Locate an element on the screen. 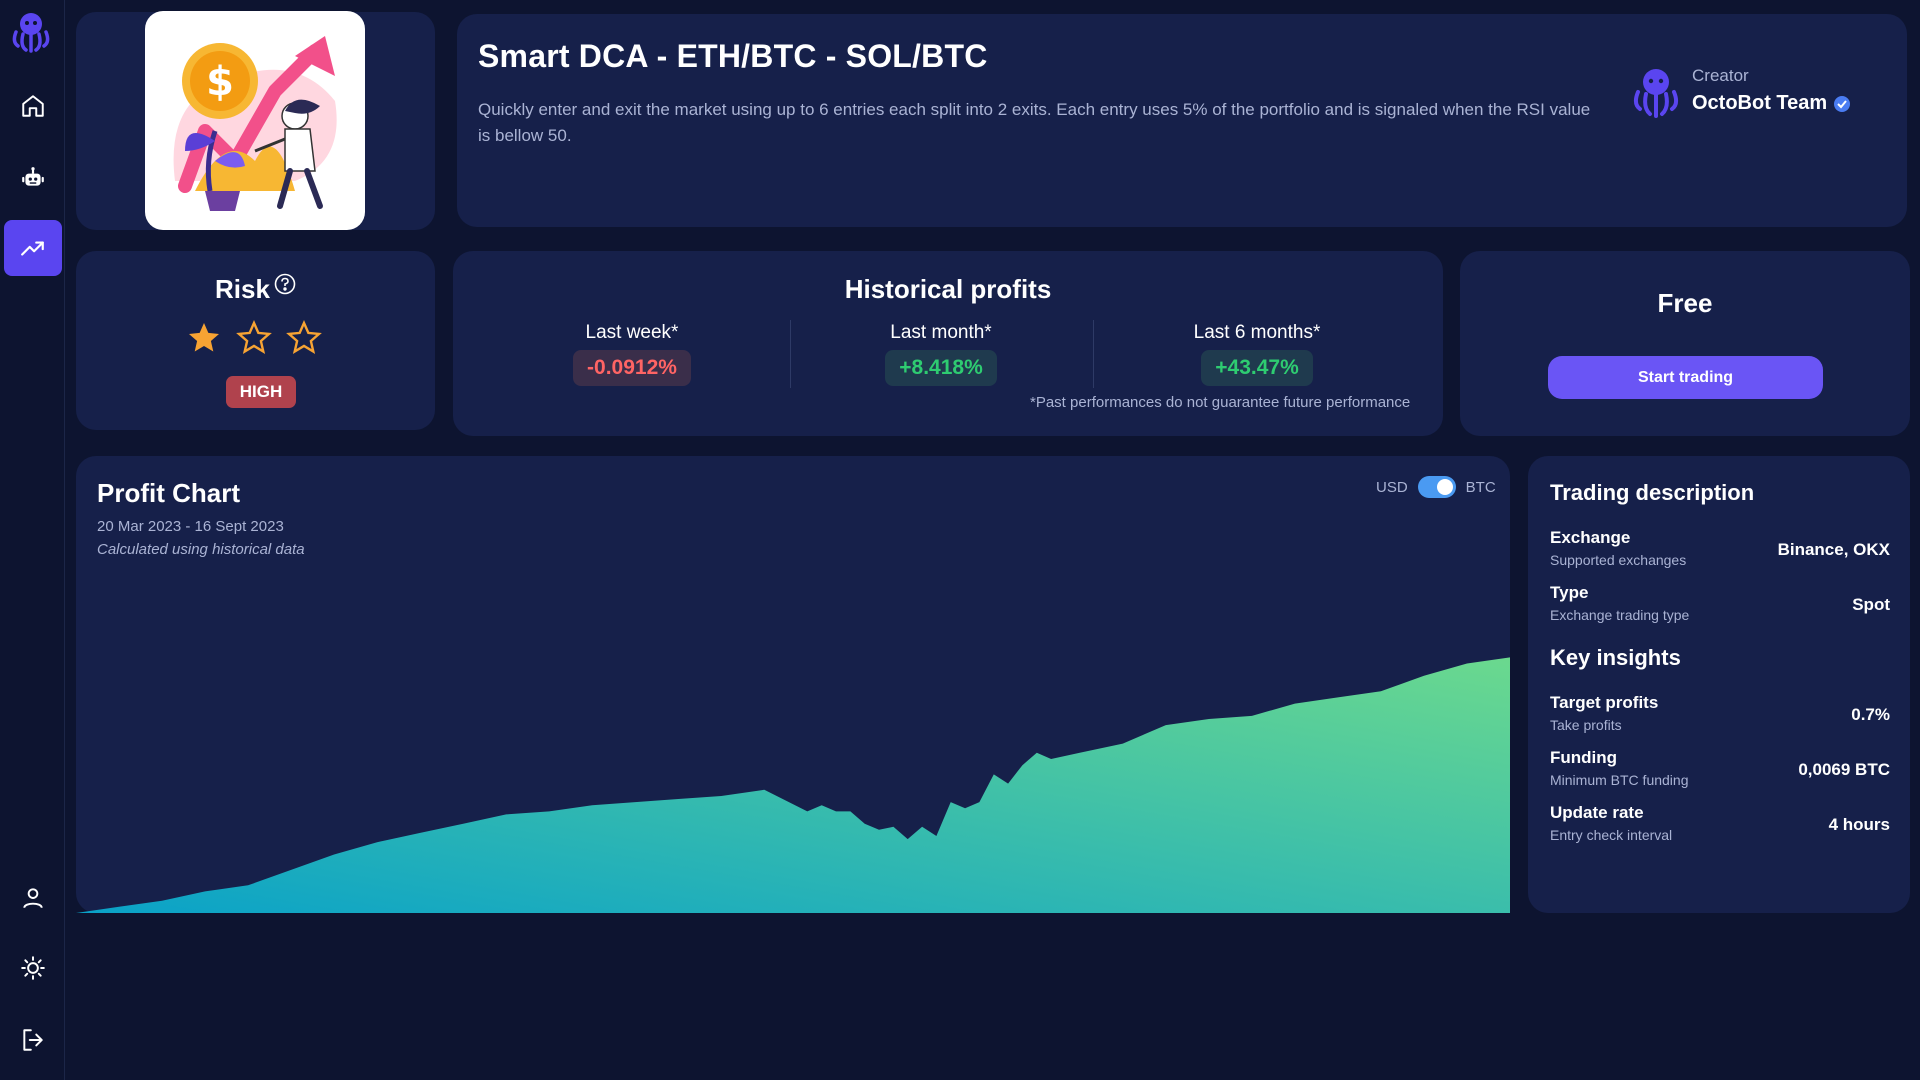  currency-toggle-group: USD BTC is located at coordinates (1436, 487).